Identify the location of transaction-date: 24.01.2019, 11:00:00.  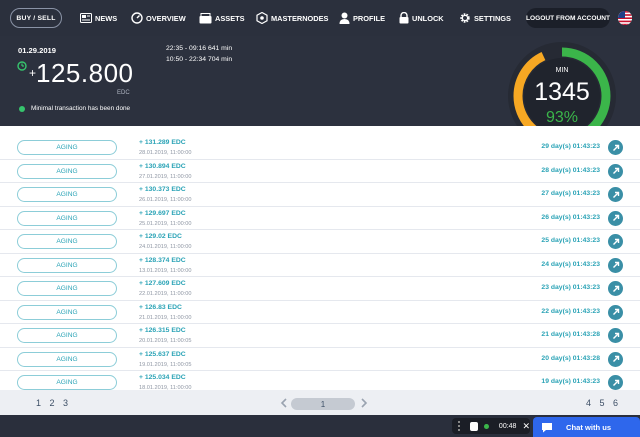
(165, 247).